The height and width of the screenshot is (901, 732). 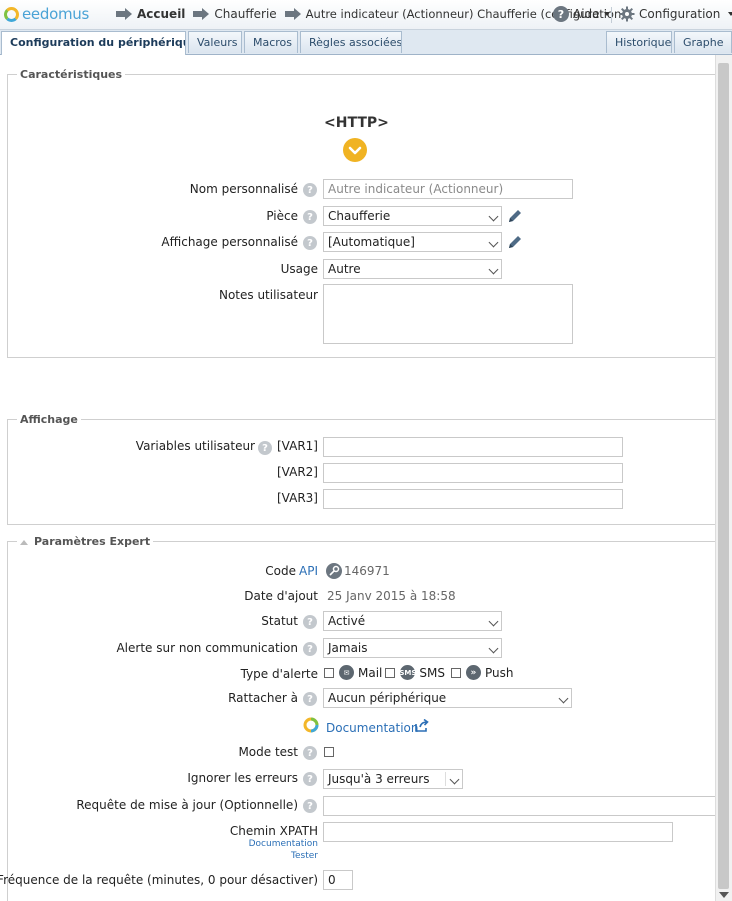 I want to click on code-value: 146971, so click(x=367, y=571).